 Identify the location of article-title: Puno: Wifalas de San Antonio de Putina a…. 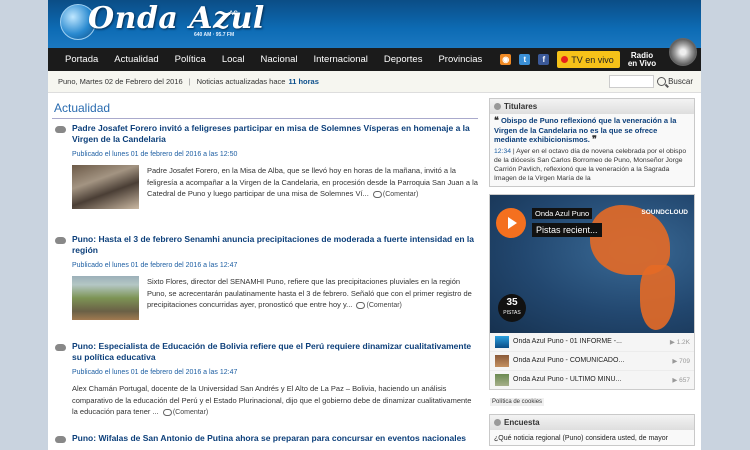
(275, 438).